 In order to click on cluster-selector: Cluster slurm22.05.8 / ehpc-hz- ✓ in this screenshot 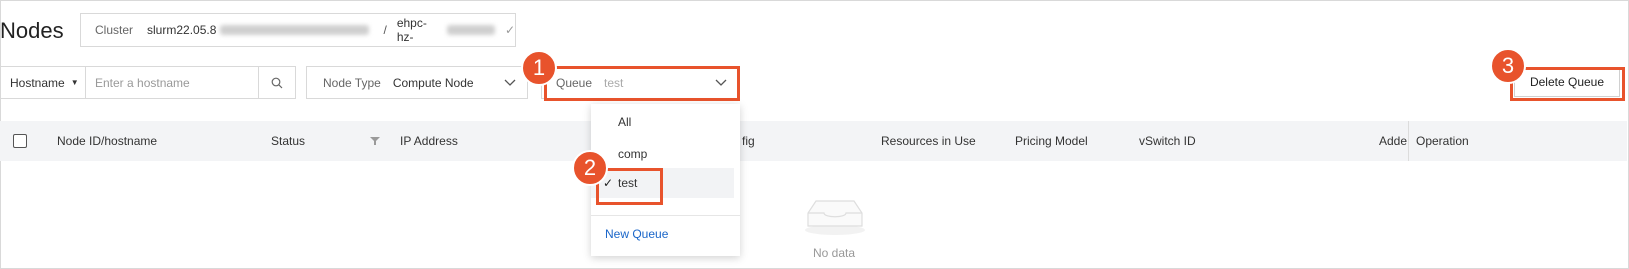, I will do `click(298, 30)`.